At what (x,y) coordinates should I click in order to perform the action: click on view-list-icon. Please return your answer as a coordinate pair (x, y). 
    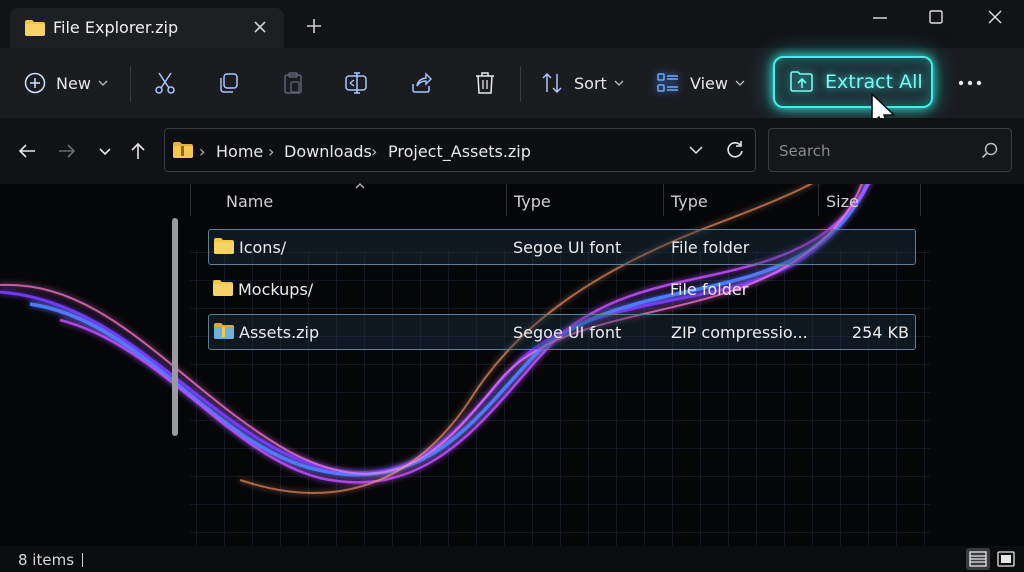
    Looking at the image, I should click on (667, 82).